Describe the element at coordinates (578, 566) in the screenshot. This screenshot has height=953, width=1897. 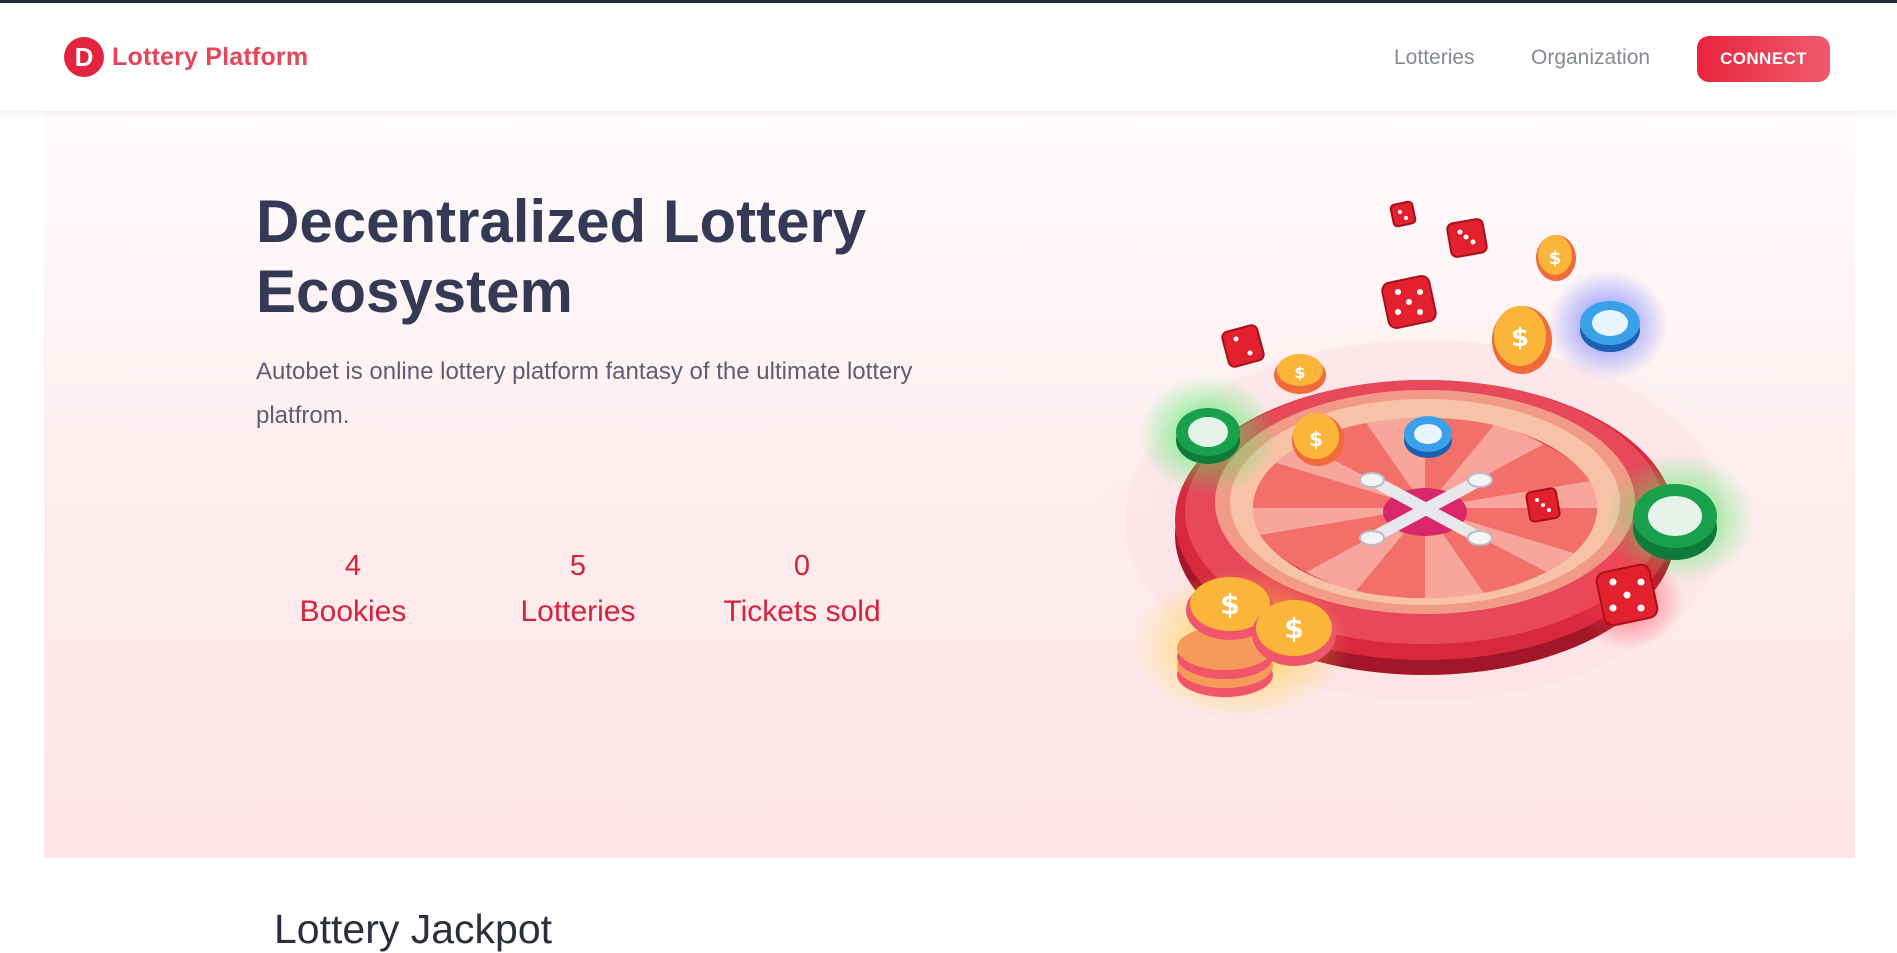
I see `stat-value: 5` at that location.